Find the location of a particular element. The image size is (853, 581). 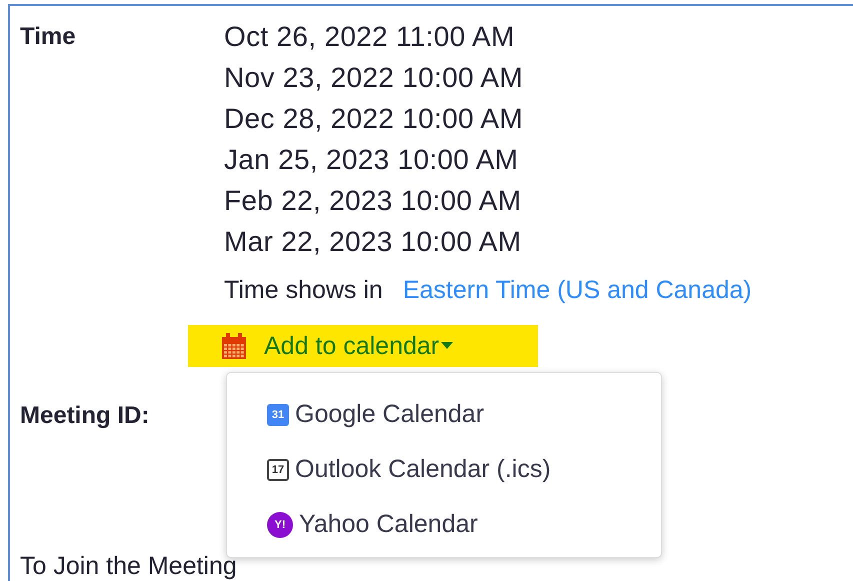

meeting-date: Nov 23, 2022 10:00 AM is located at coordinates (373, 78).